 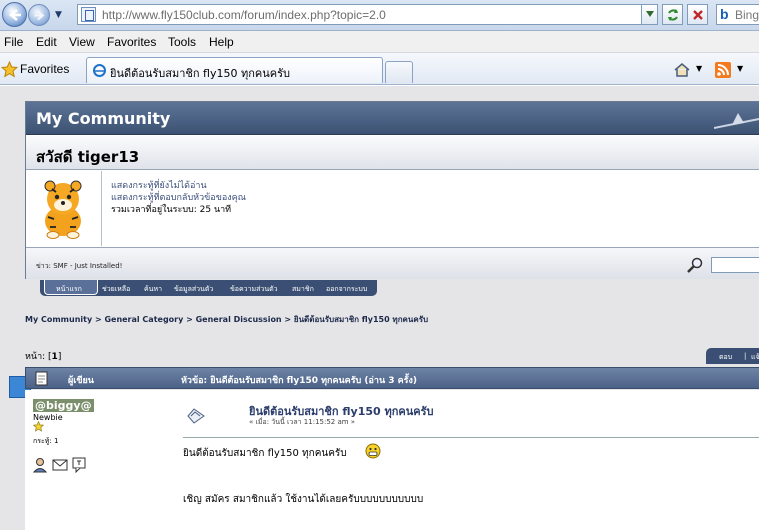 I want to click on browser-tab: ยินดีต้อนรับสมาชิก fly150 ทุกคนครับ, so click(x=234, y=70).